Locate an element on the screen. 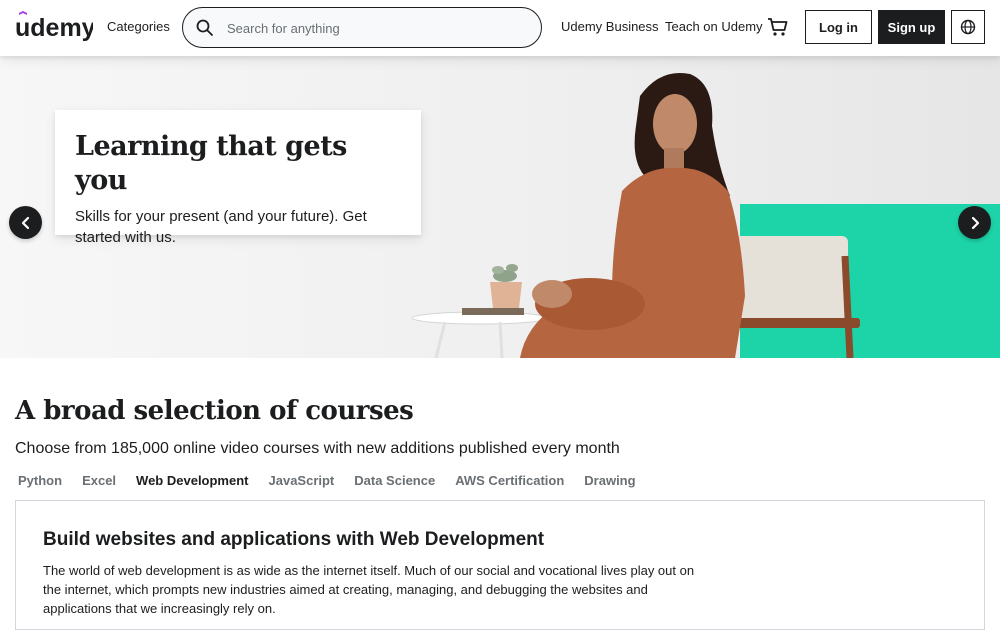 The height and width of the screenshot is (630, 1000). search-input is located at coordinates (377, 28).